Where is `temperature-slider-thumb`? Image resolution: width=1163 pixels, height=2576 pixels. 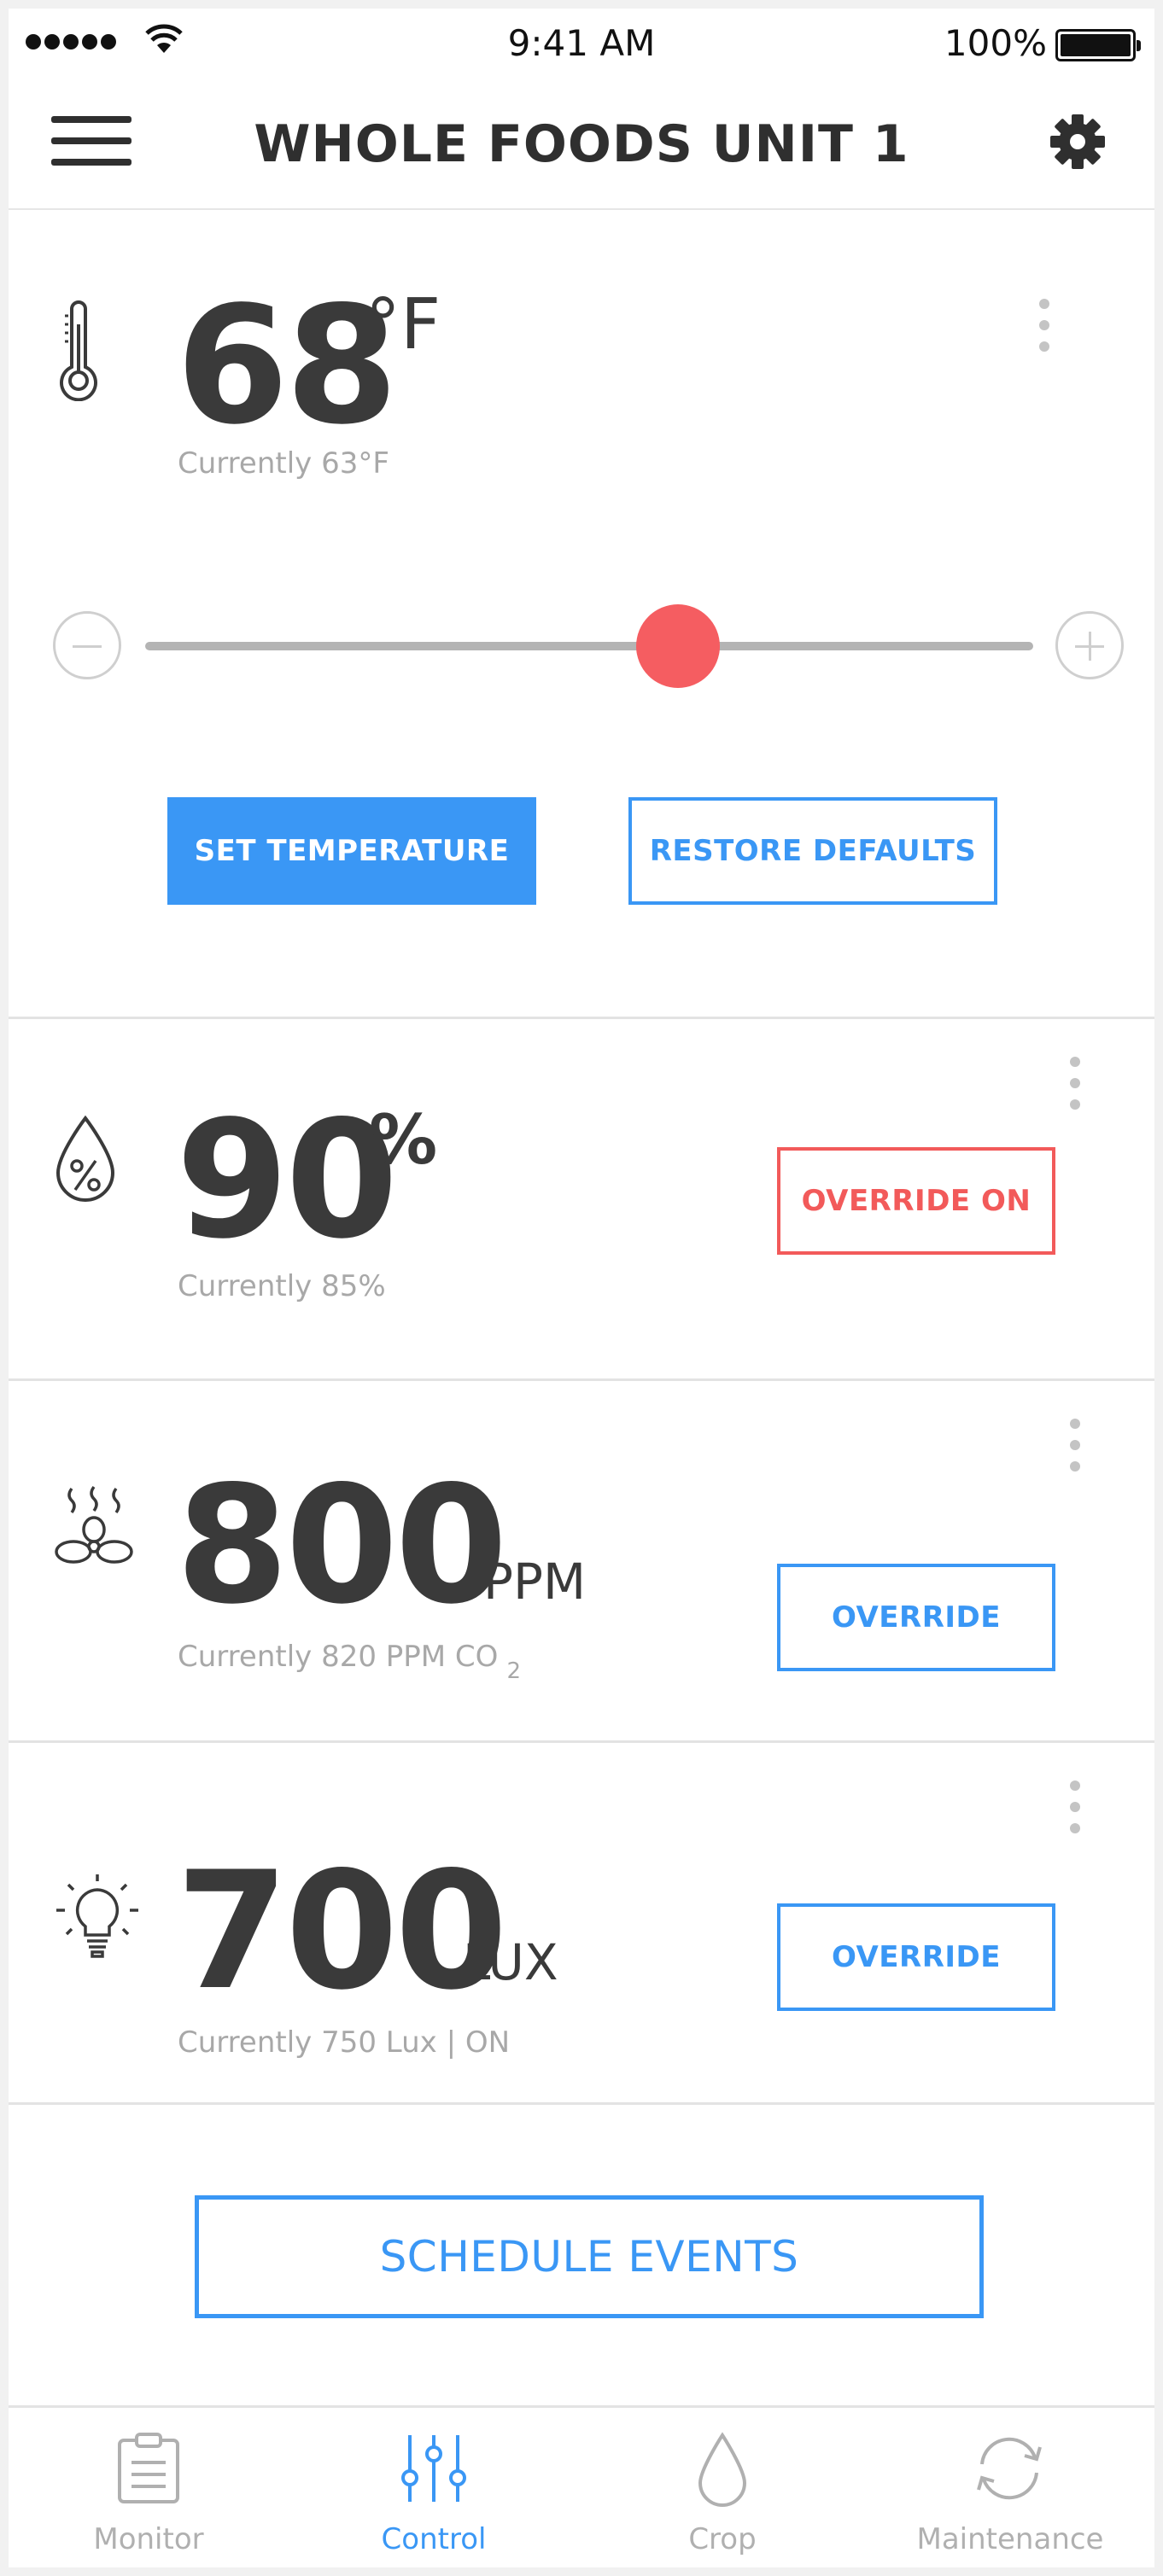
temperature-slider-thumb is located at coordinates (678, 646).